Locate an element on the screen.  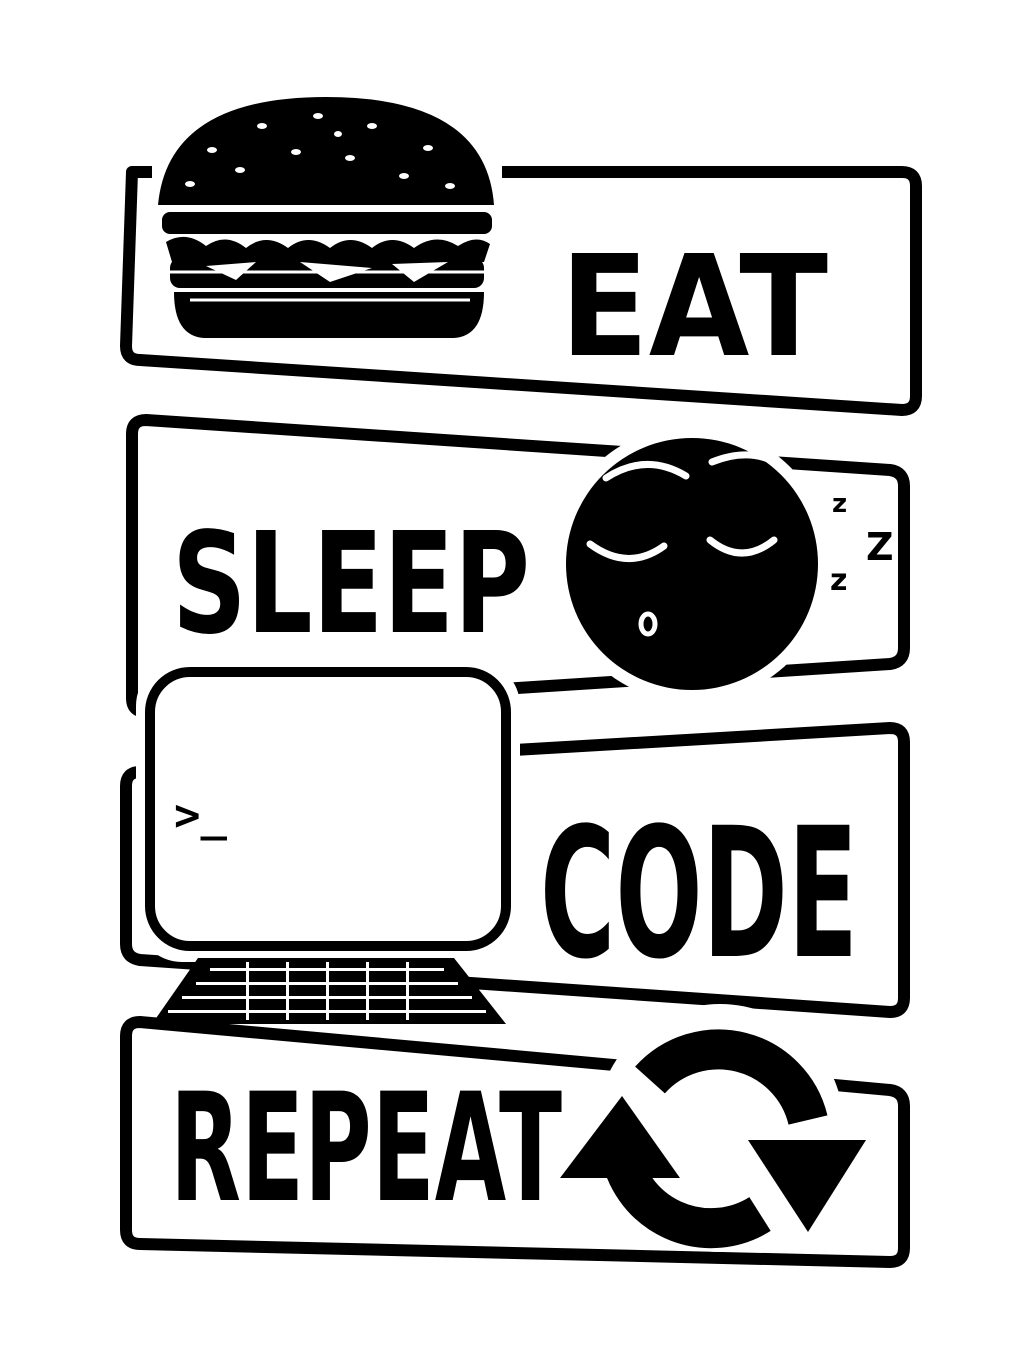
sleeping-face-icon is located at coordinates (692, 564).